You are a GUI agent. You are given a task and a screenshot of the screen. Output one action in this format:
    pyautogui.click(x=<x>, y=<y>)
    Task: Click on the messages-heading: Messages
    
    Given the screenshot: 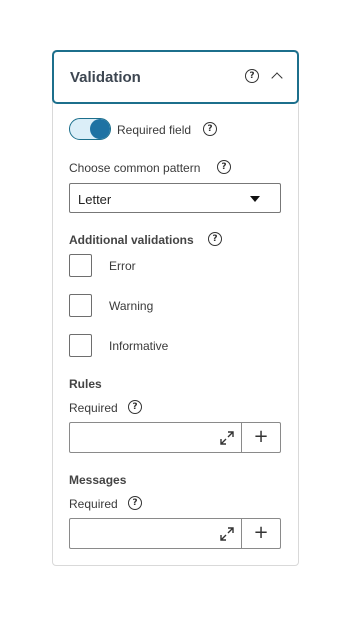 What is the action you would take?
    pyautogui.click(x=98, y=480)
    